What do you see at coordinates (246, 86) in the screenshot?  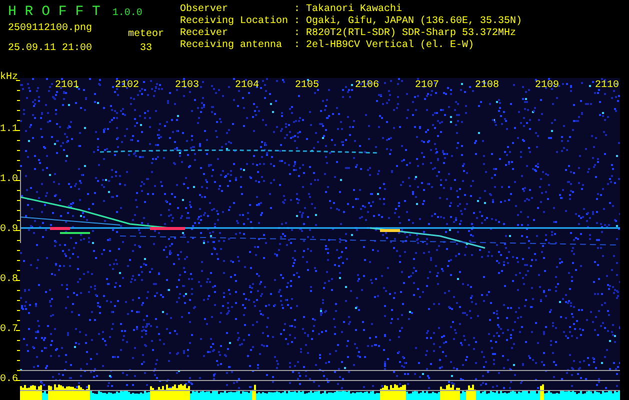 I see `x-axis-label: 2104` at bounding box center [246, 86].